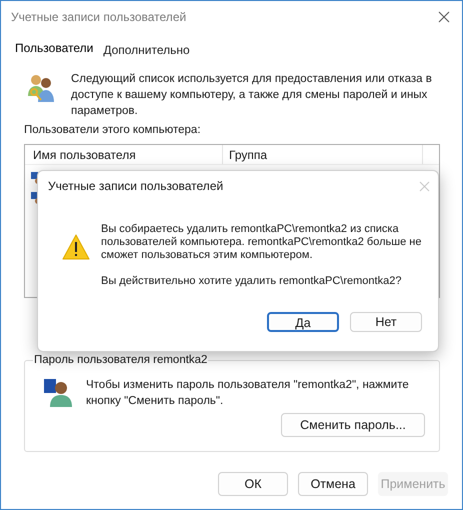 Image resolution: width=463 pixels, height=510 pixels. What do you see at coordinates (146, 50) in the screenshot?
I see `tab: Дополнительно` at bounding box center [146, 50].